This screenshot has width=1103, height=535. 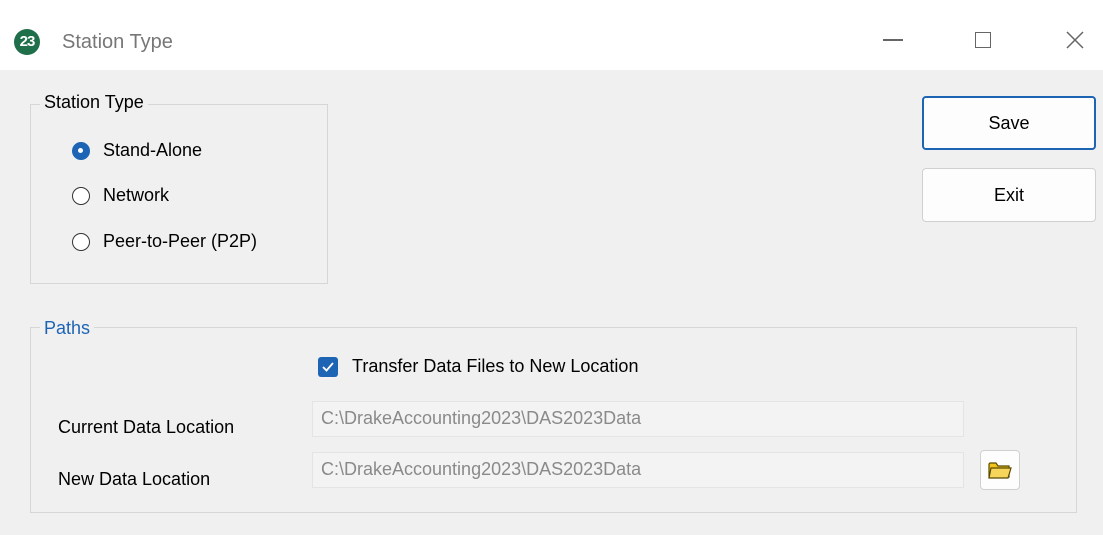 I want to click on maximize-button, so click(x=983, y=40).